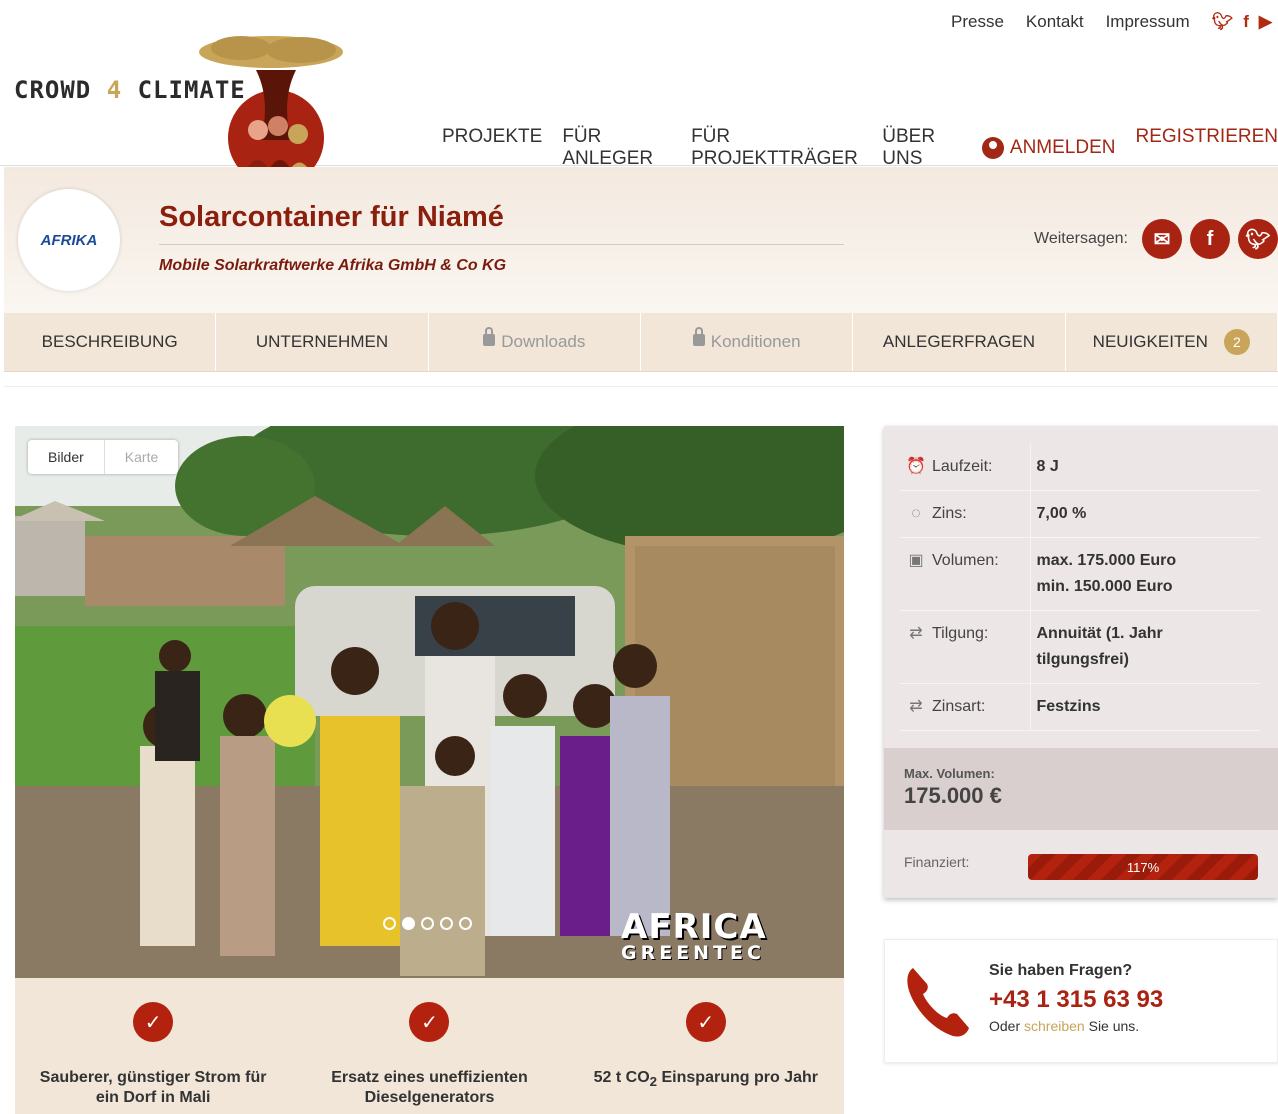 This screenshot has height=1114, width=1278. Describe the element at coordinates (1080, 647) in the screenshot. I see `condition-row-tilgung: ⇄ Tilgung: Annuität (1. Jahr tilgungsfrei)` at that location.